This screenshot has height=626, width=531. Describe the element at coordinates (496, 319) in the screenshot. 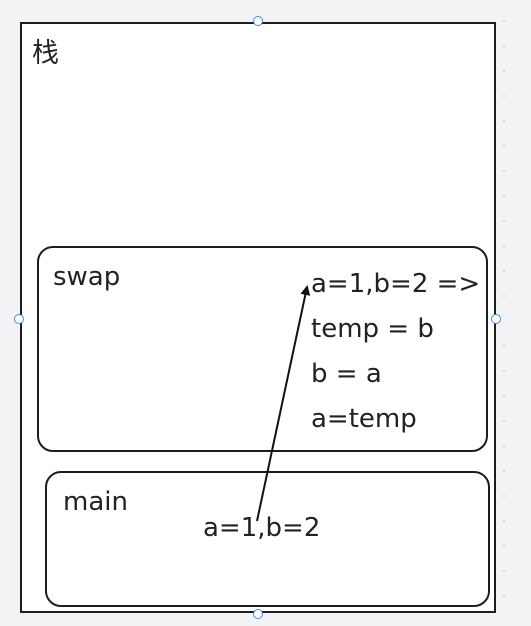

I see `resize-handle-right` at that location.